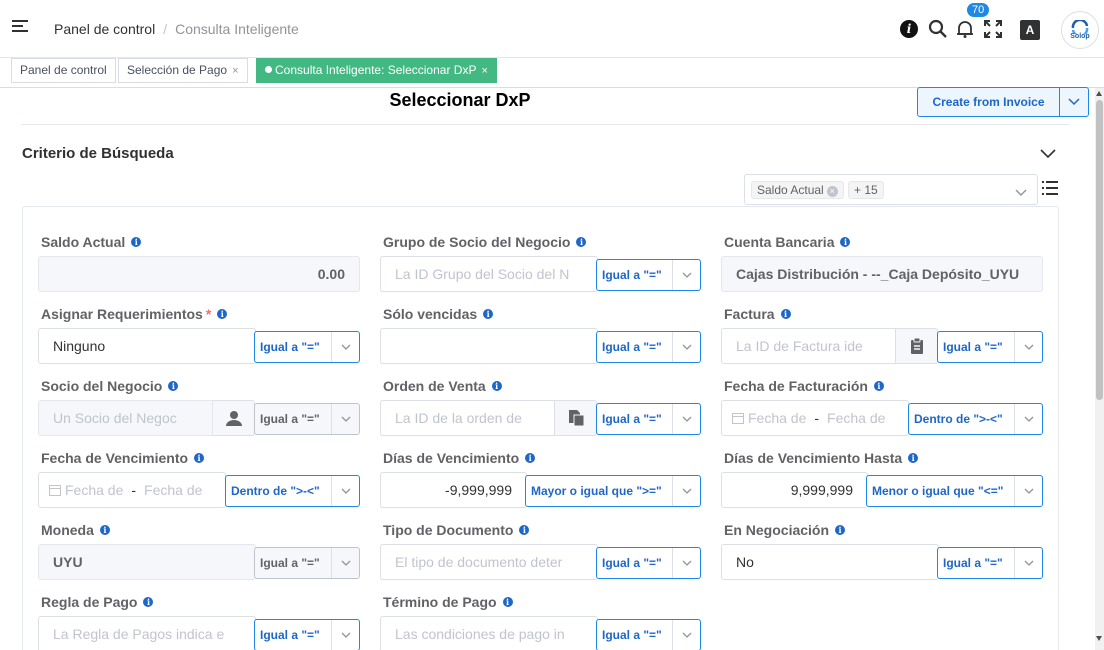  I want to click on fecha-facturacion-range: Fecha de - Fecha de, so click(815, 418).